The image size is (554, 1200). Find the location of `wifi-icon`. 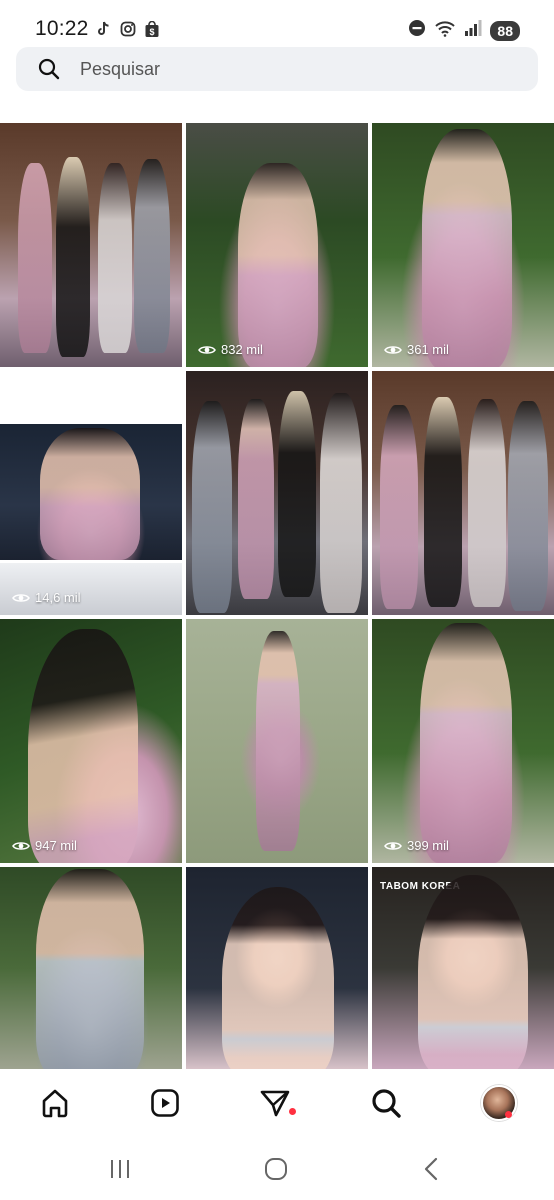

wifi-icon is located at coordinates (445, 30).